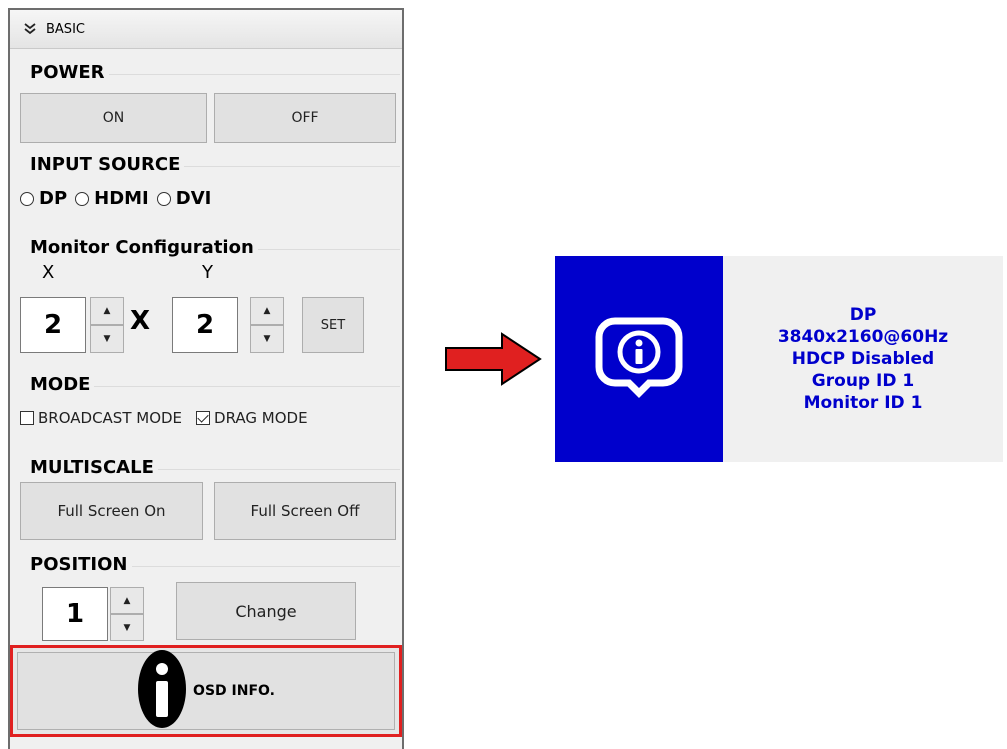 The width and height of the screenshot is (1007, 749). What do you see at coordinates (65, 29) in the screenshot?
I see `panel-header-label: BASIC` at bounding box center [65, 29].